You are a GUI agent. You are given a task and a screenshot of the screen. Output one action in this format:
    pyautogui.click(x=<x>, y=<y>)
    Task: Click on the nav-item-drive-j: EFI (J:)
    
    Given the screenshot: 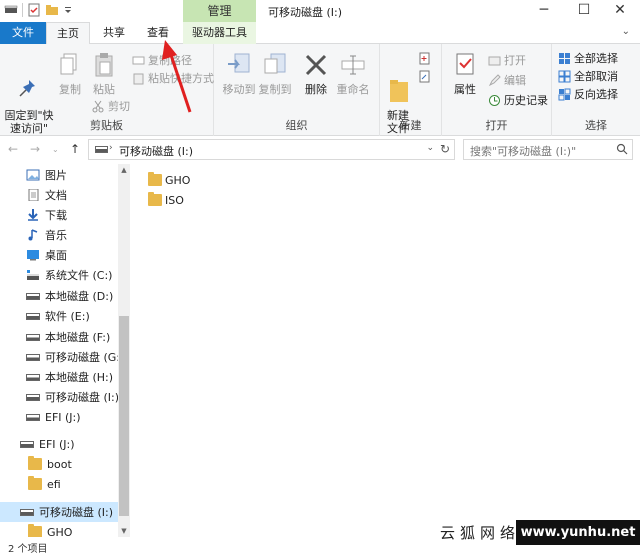 What is the action you would take?
    pyautogui.click(x=59, y=417)
    